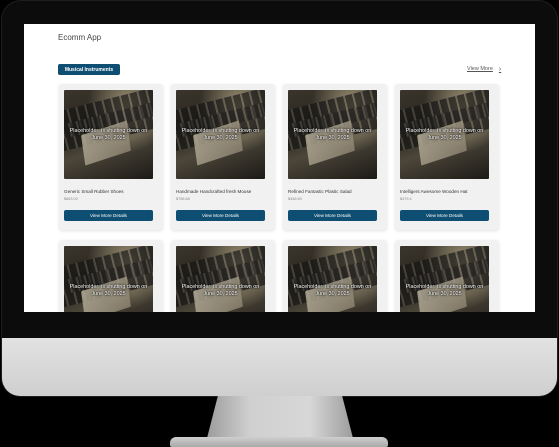 This screenshot has width=559, height=447. What do you see at coordinates (94, 191) in the screenshot?
I see `product-name: Generic Small Rubber Shoes` at bounding box center [94, 191].